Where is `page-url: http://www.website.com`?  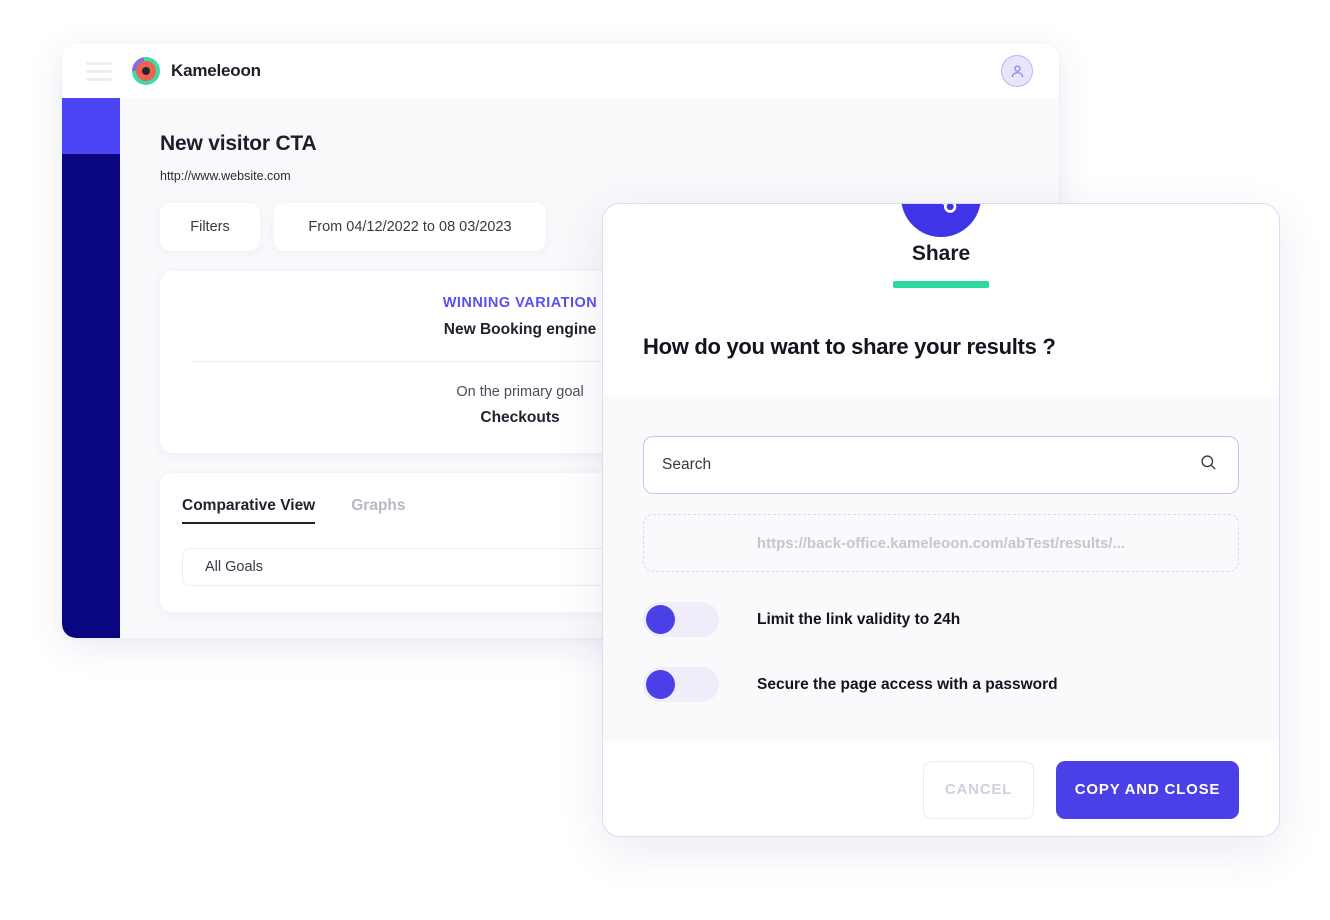 page-url: http://www.website.com is located at coordinates (225, 176).